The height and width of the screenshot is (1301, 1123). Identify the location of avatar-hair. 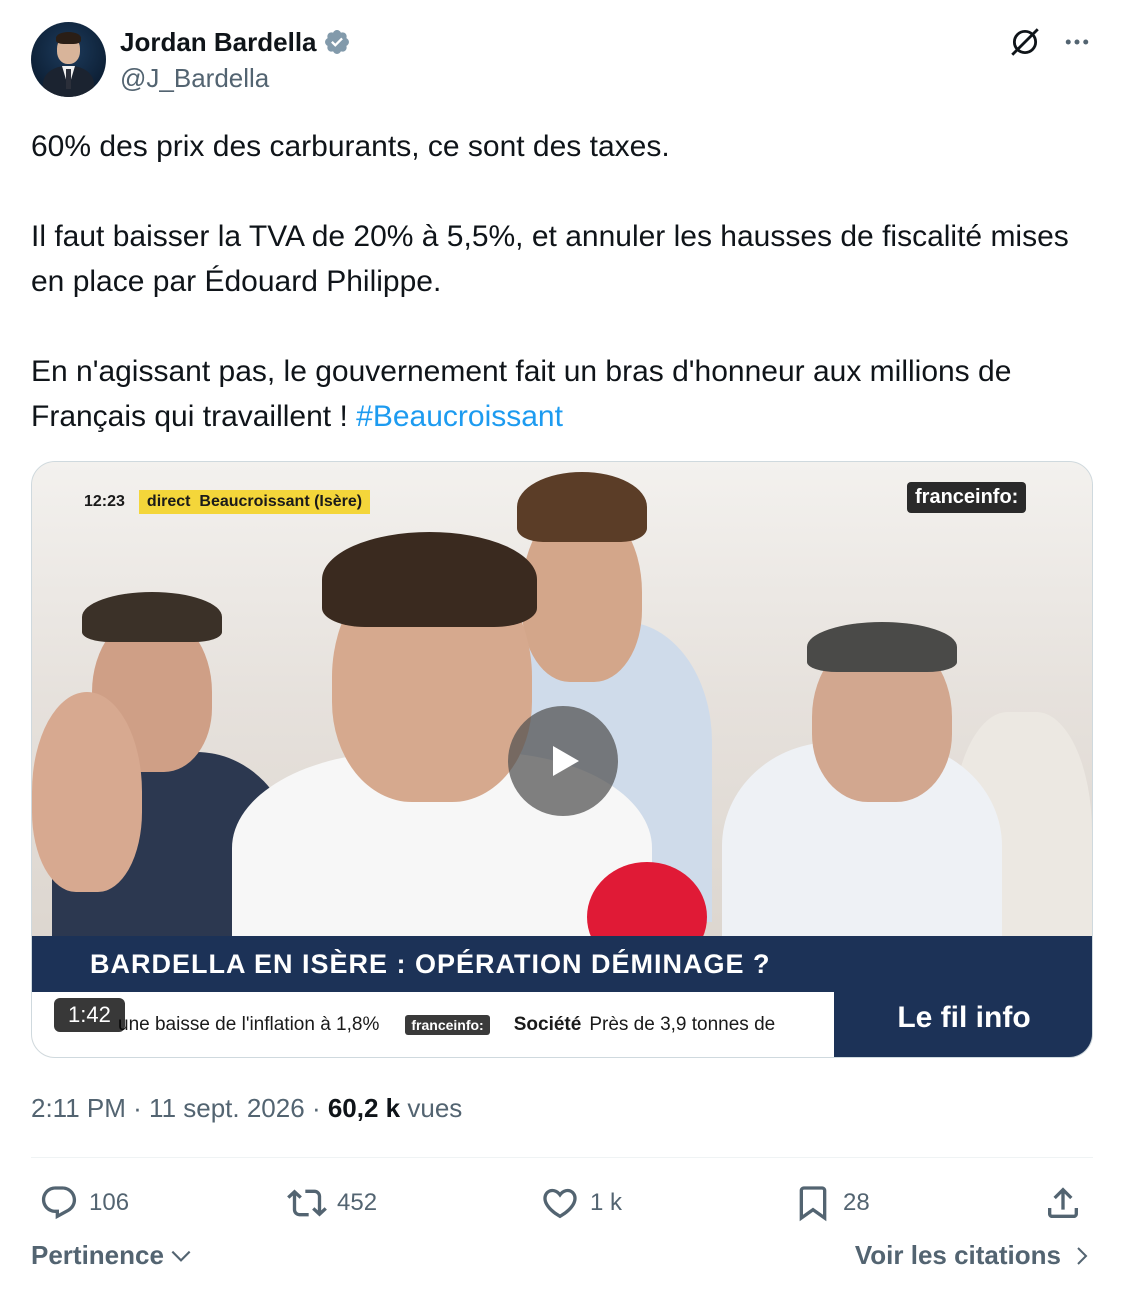
(68, 38).